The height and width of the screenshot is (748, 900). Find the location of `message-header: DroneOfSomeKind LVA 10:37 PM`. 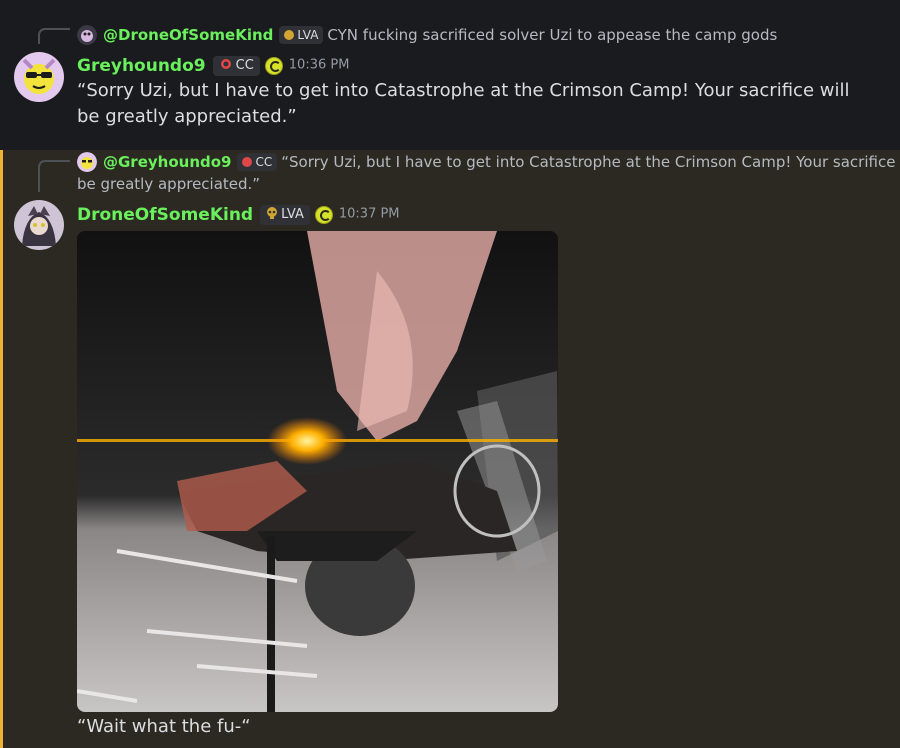

message-header: DroneOfSomeKind LVA 10:37 PM is located at coordinates (238, 214).